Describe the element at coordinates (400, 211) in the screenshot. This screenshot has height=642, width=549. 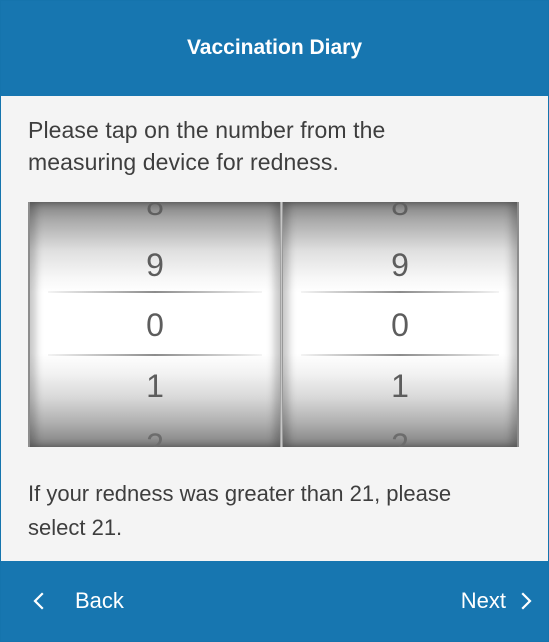
I see `ones-option-8: 8` at that location.